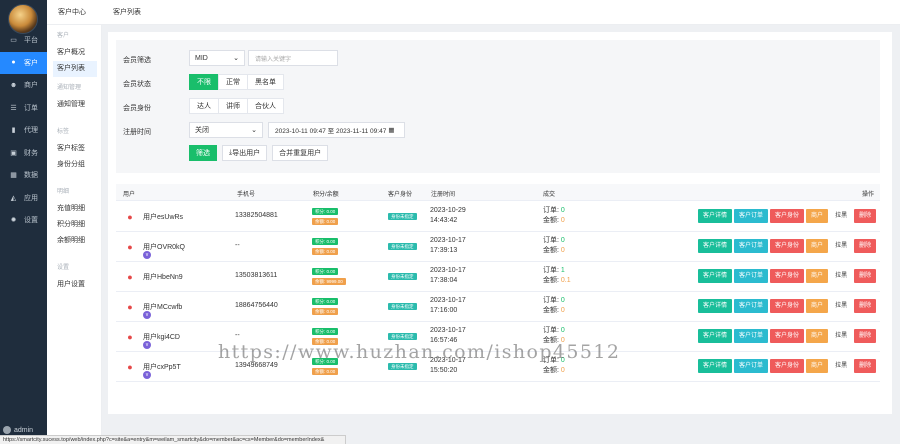 The image size is (900, 444). What do you see at coordinates (23, 108) in the screenshot?
I see `nav-item-orders: ☰ 订单` at bounding box center [23, 108].